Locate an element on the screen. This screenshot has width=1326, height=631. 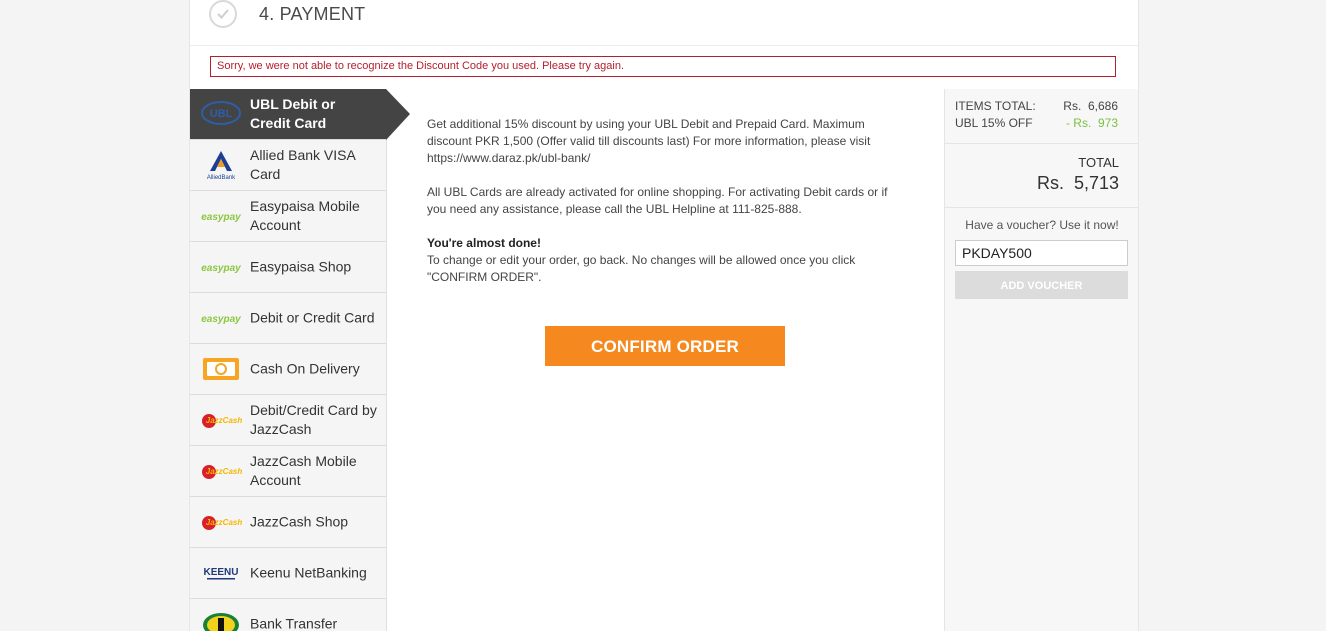
cash-icon is located at coordinates (221, 369).